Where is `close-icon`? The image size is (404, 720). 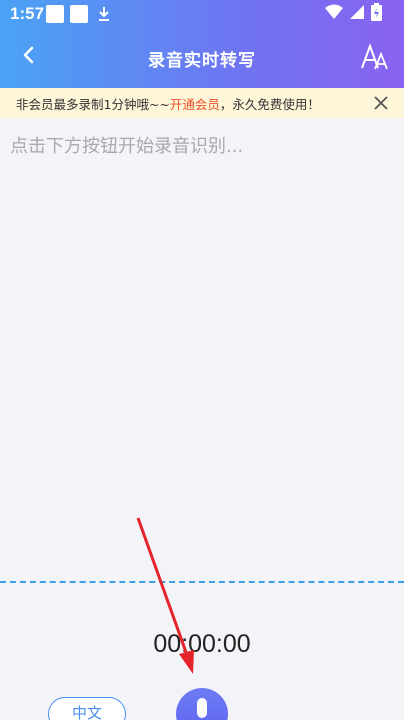 close-icon is located at coordinates (381, 106).